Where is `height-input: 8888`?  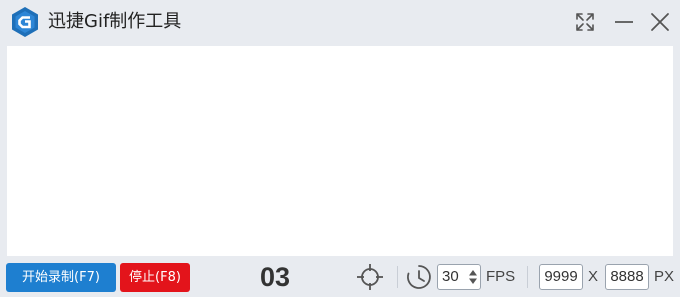
height-input: 8888 is located at coordinates (627, 277).